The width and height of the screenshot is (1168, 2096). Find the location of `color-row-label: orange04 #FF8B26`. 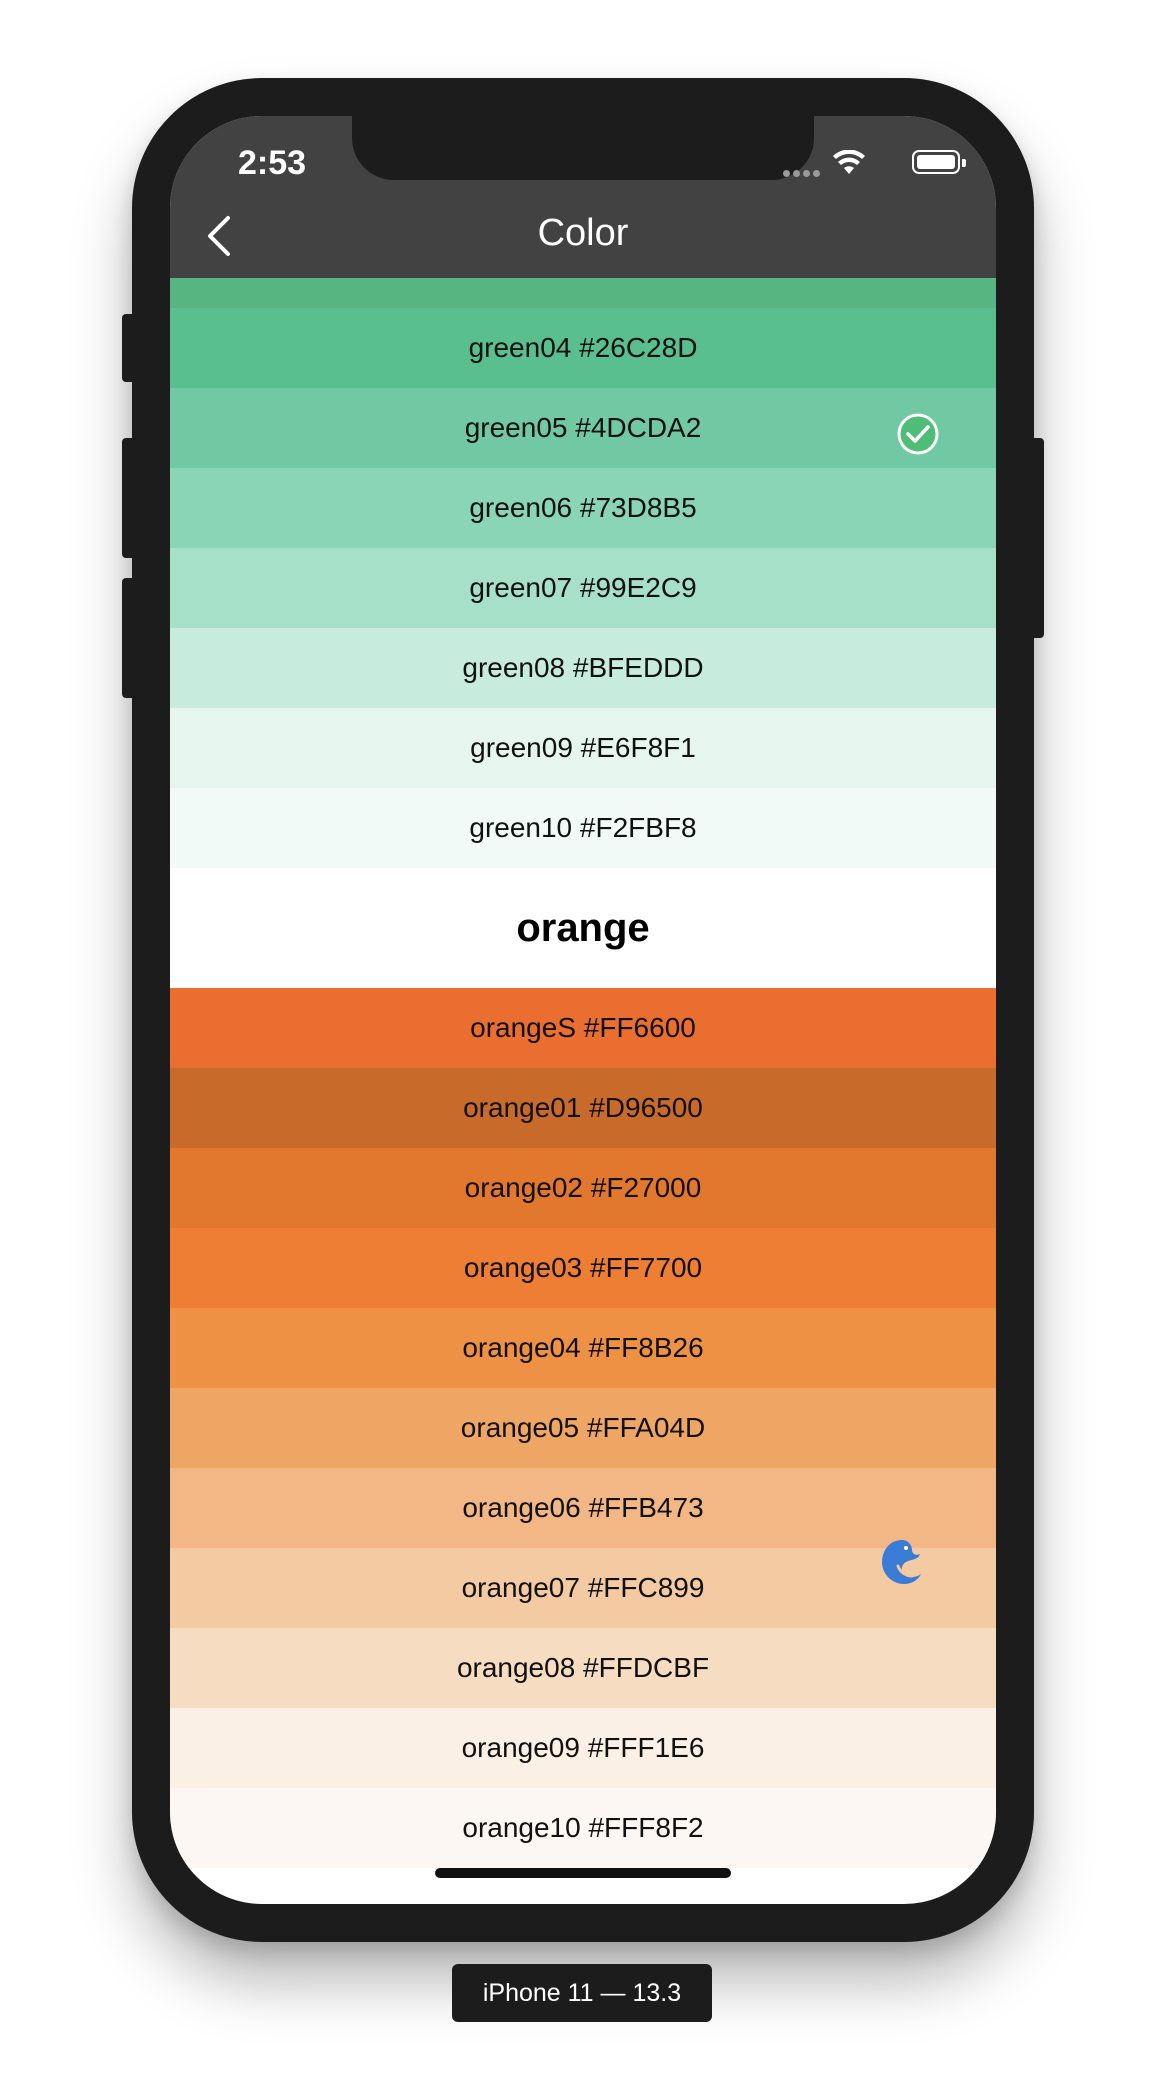

color-row-label: orange04 #FF8B26 is located at coordinates (583, 1347).